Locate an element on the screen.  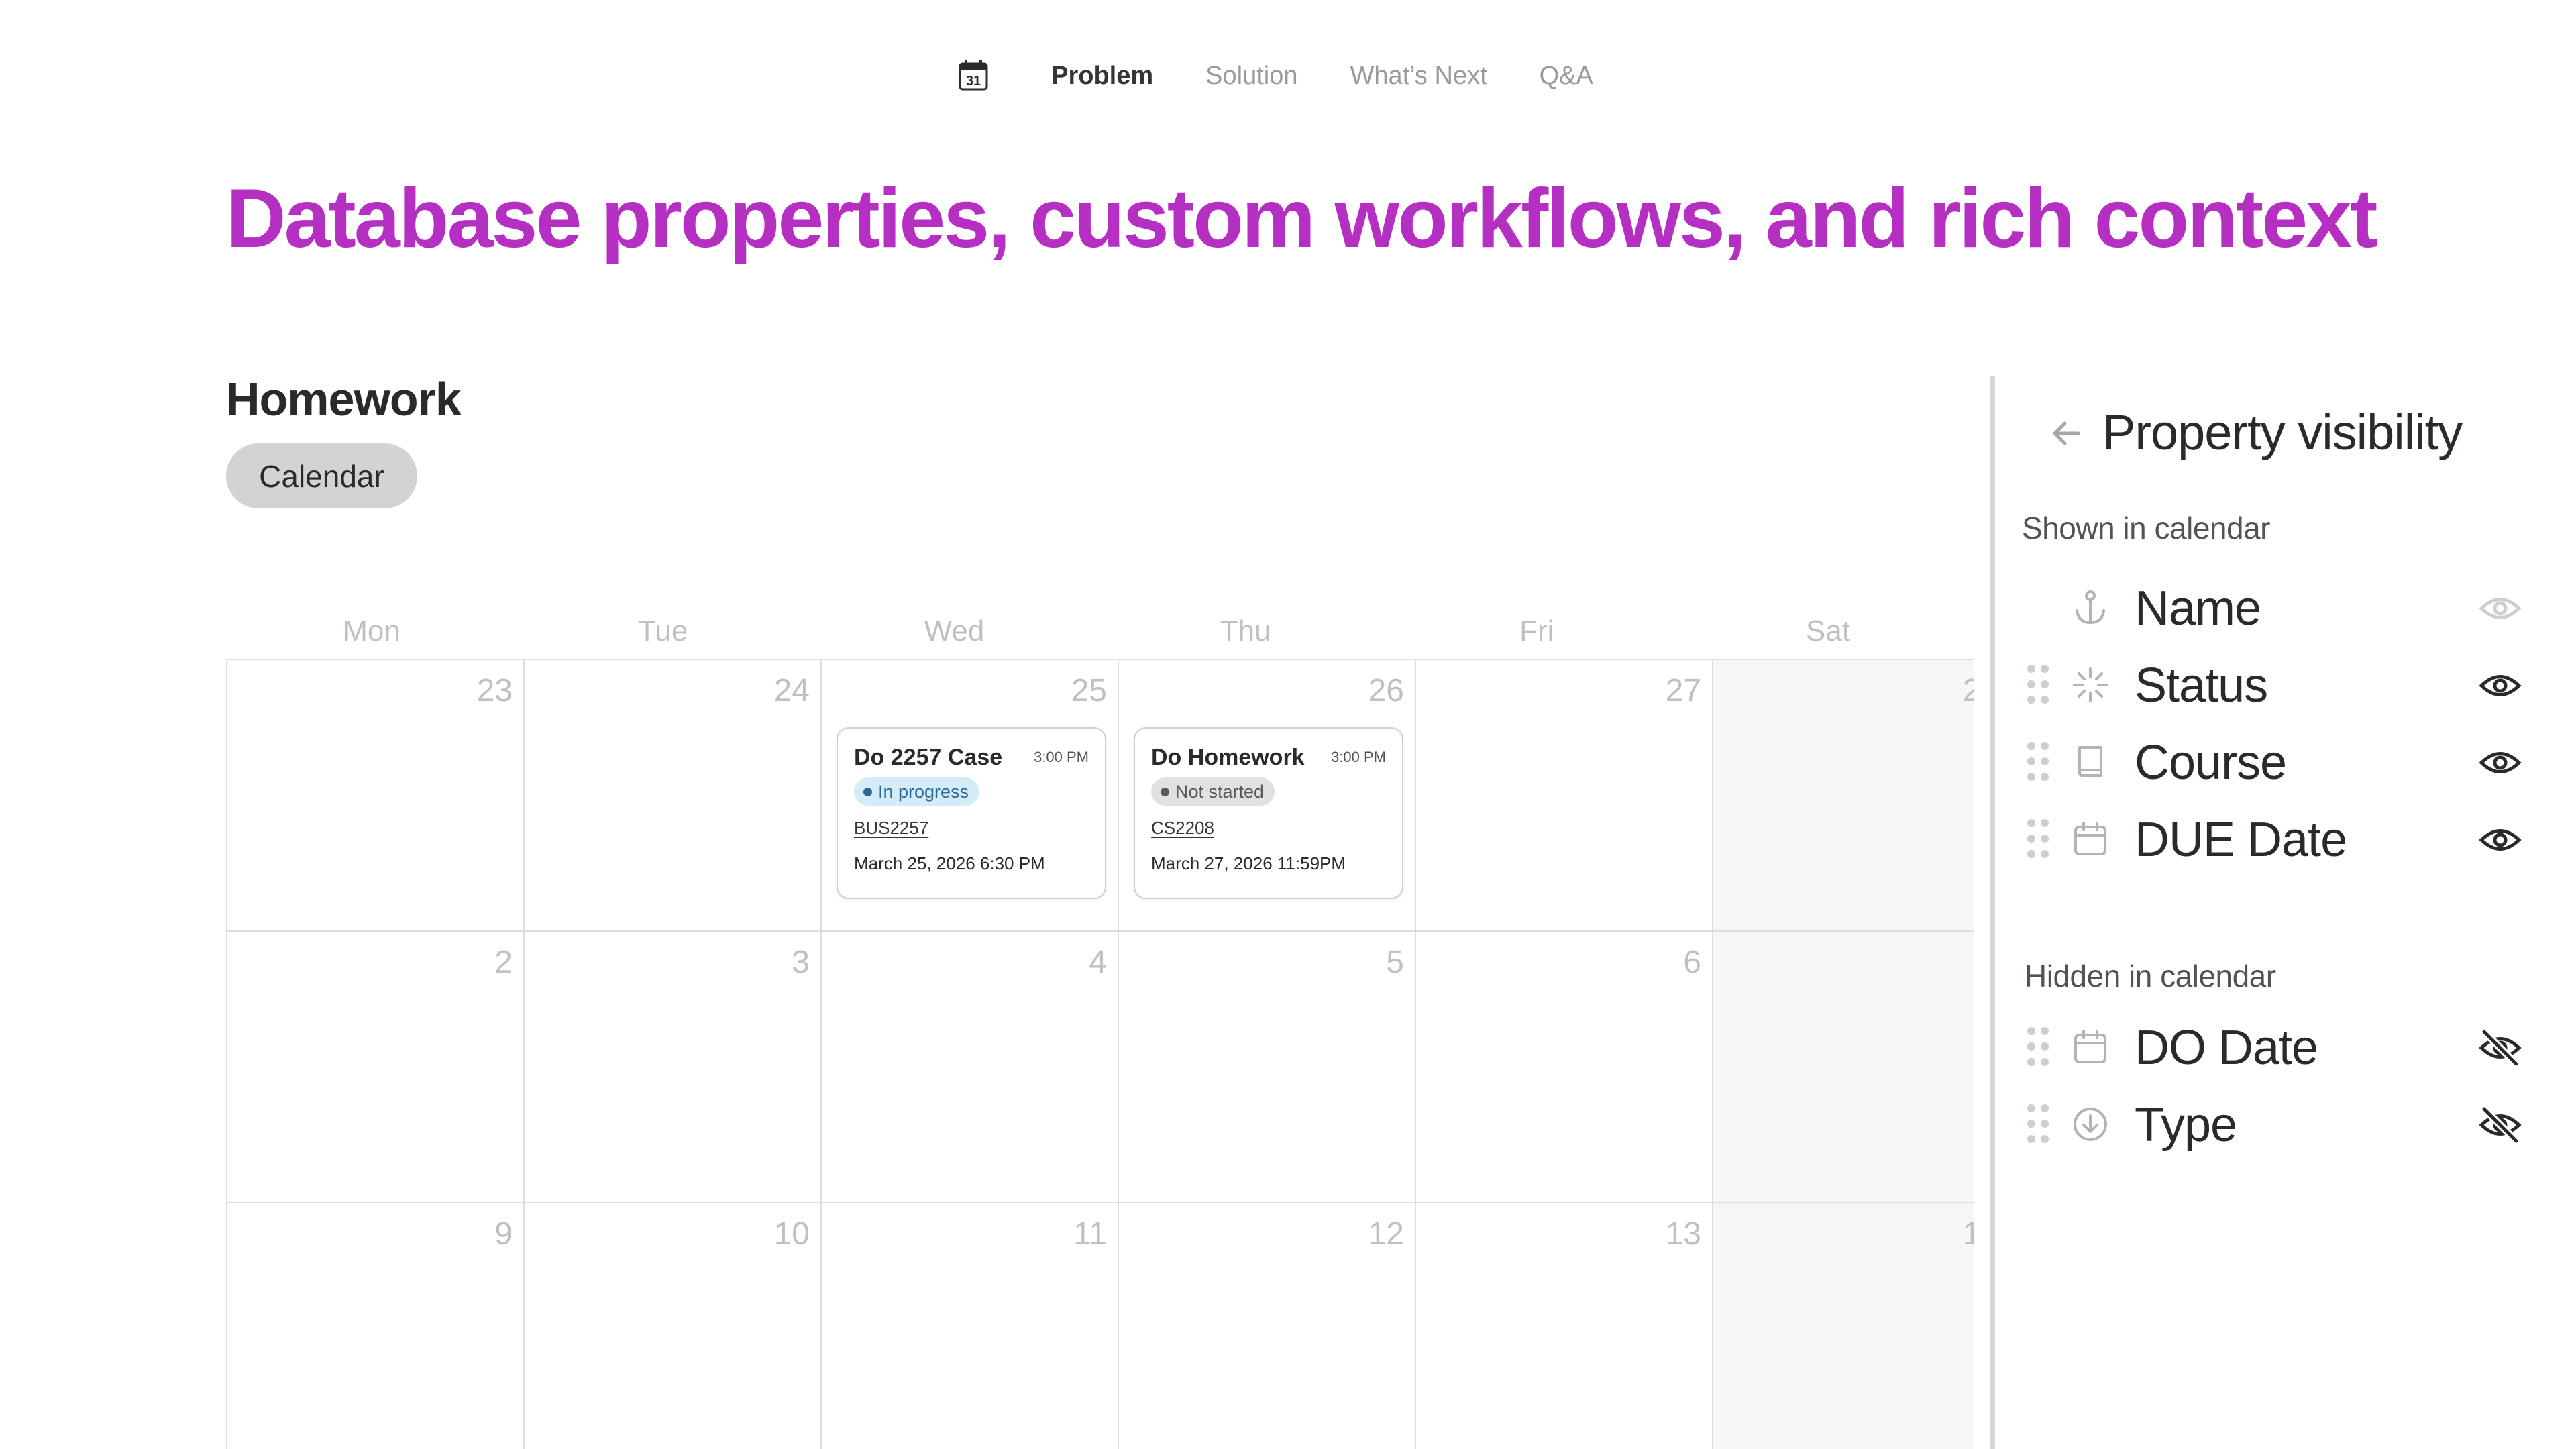
day-cell: 27 is located at coordinates (1563, 796).